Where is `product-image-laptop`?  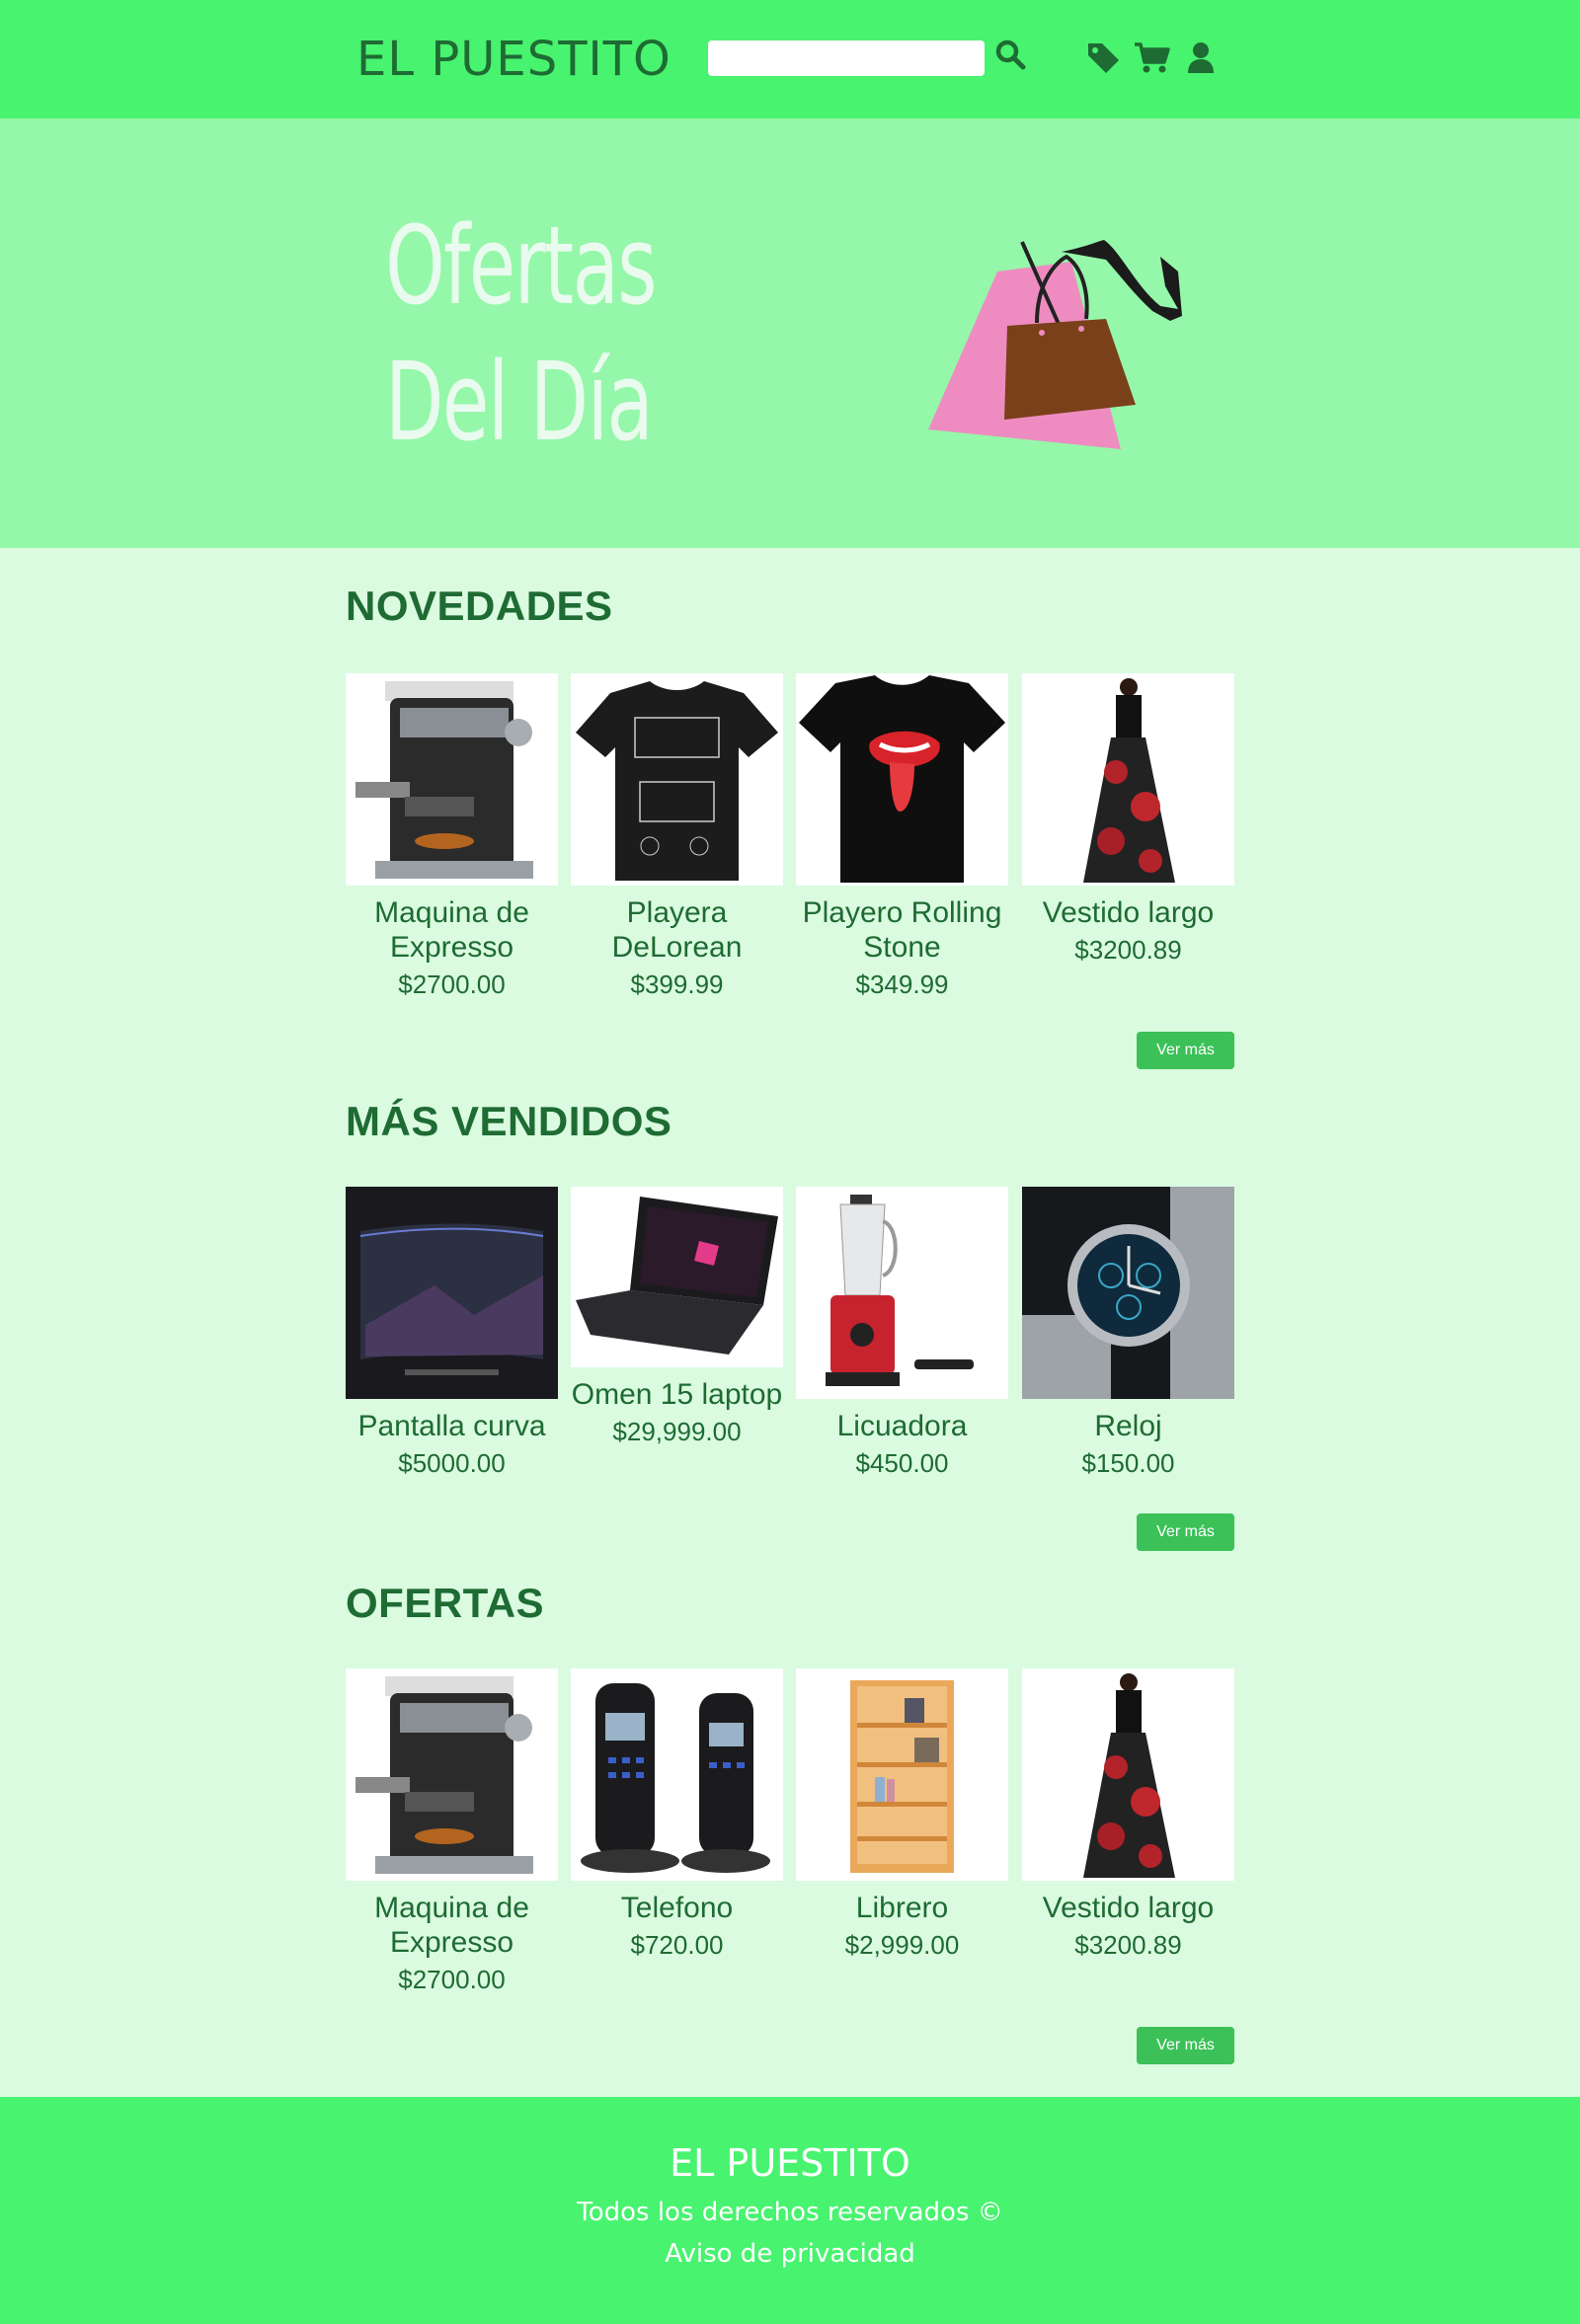 product-image-laptop is located at coordinates (677, 1277).